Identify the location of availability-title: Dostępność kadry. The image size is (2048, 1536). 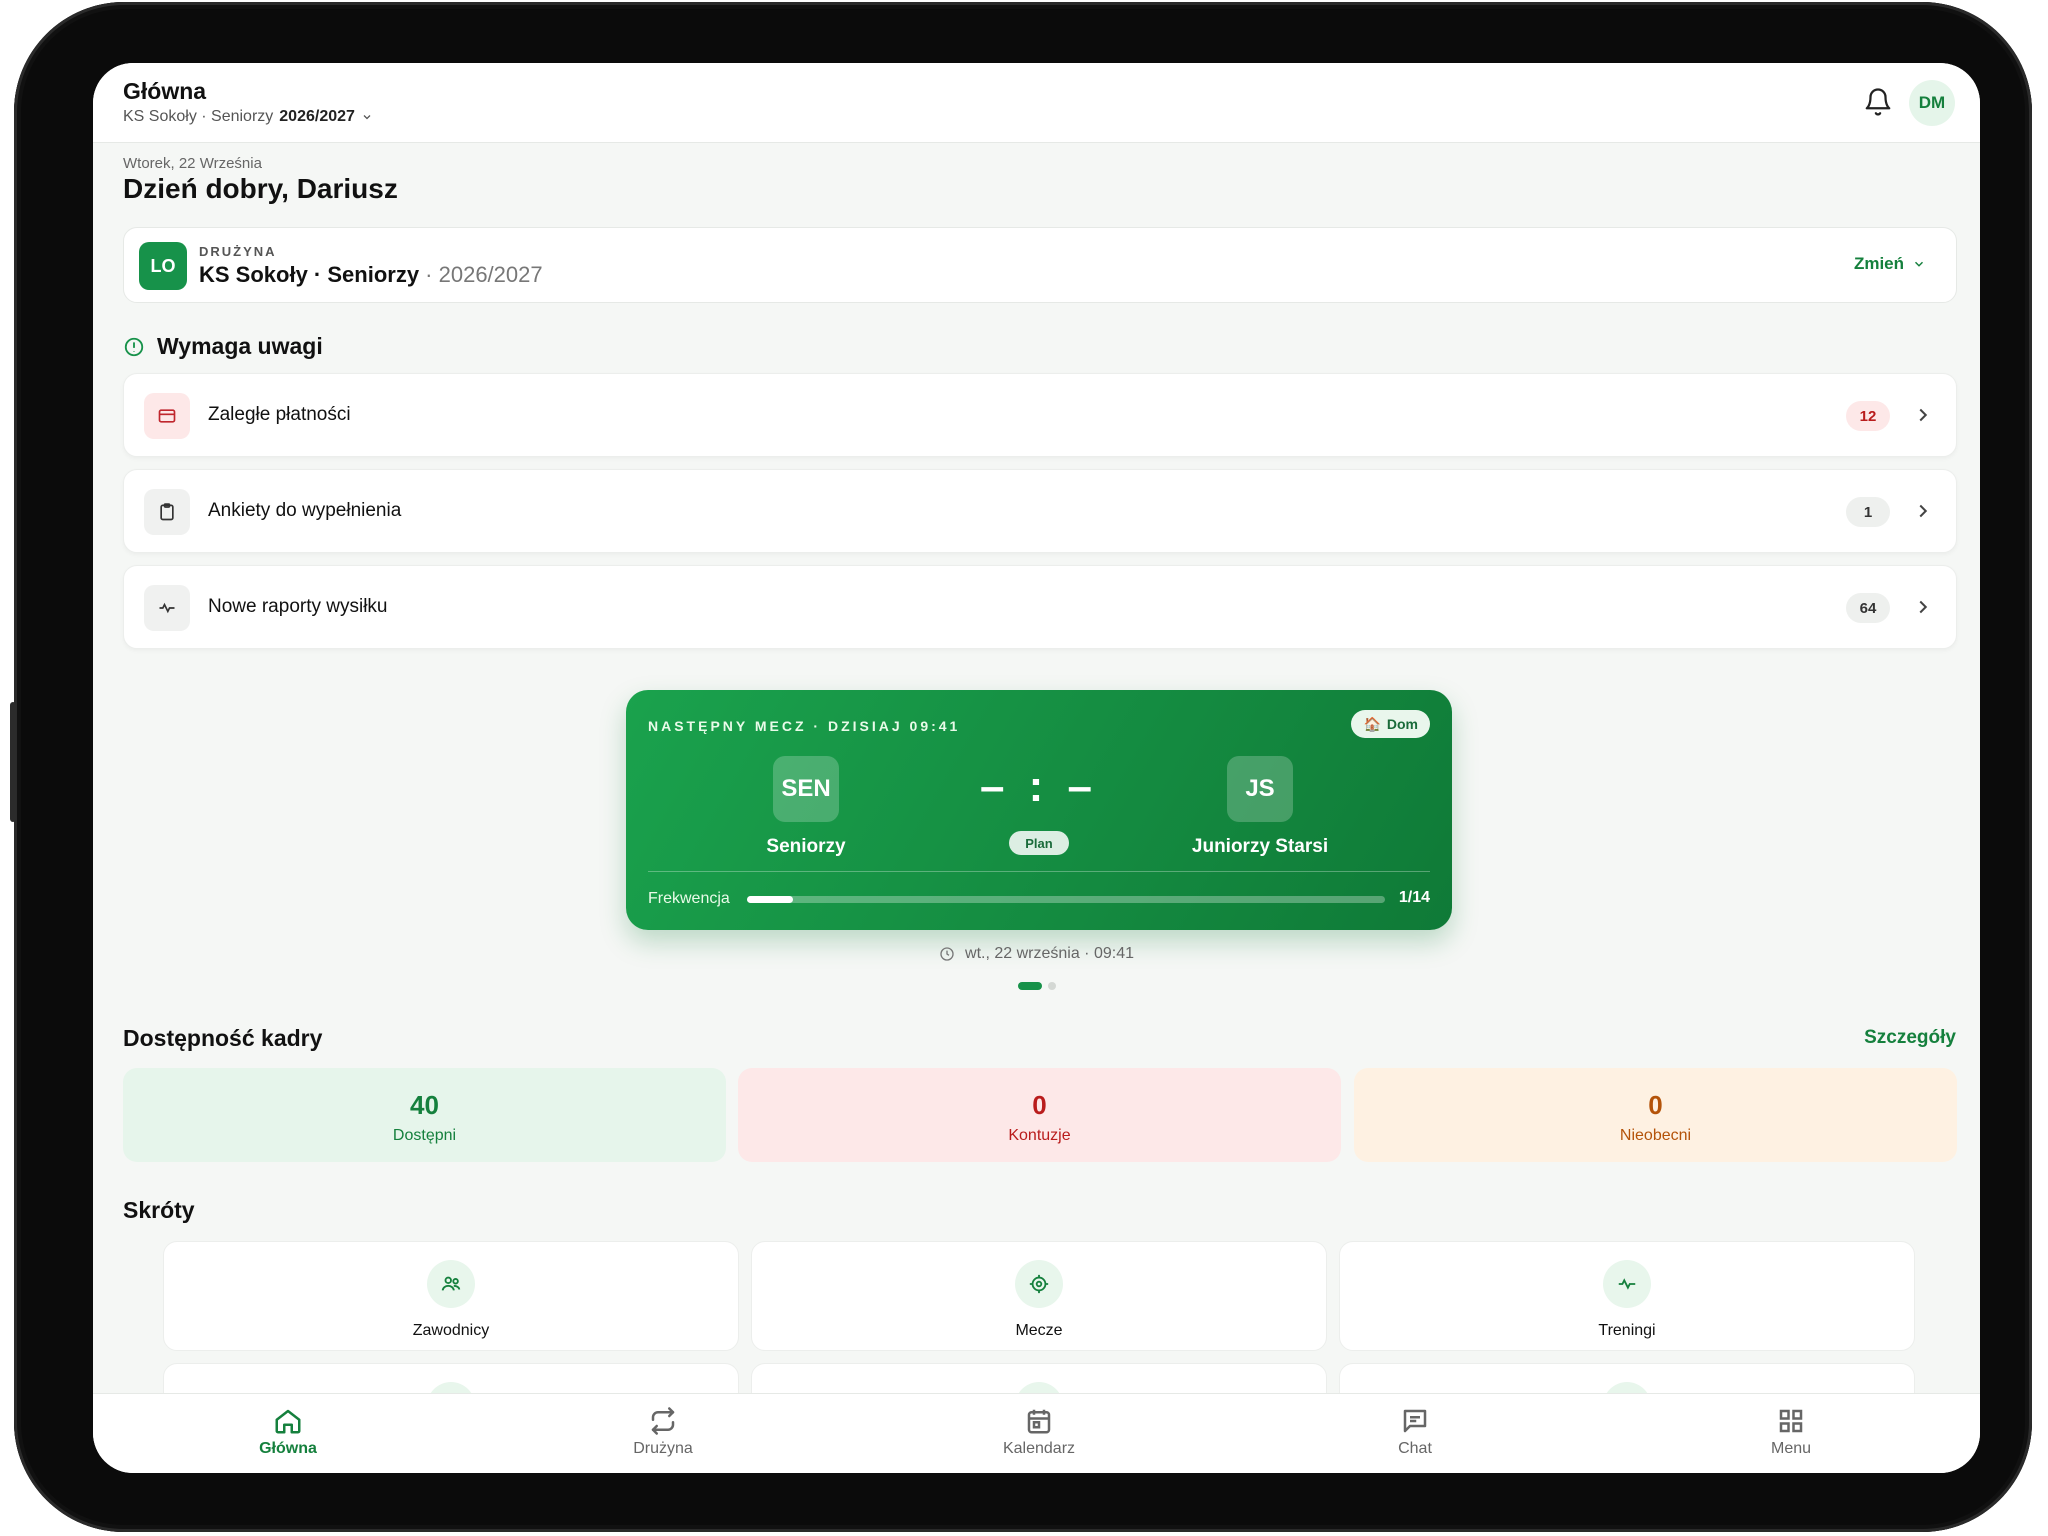
(223, 1038).